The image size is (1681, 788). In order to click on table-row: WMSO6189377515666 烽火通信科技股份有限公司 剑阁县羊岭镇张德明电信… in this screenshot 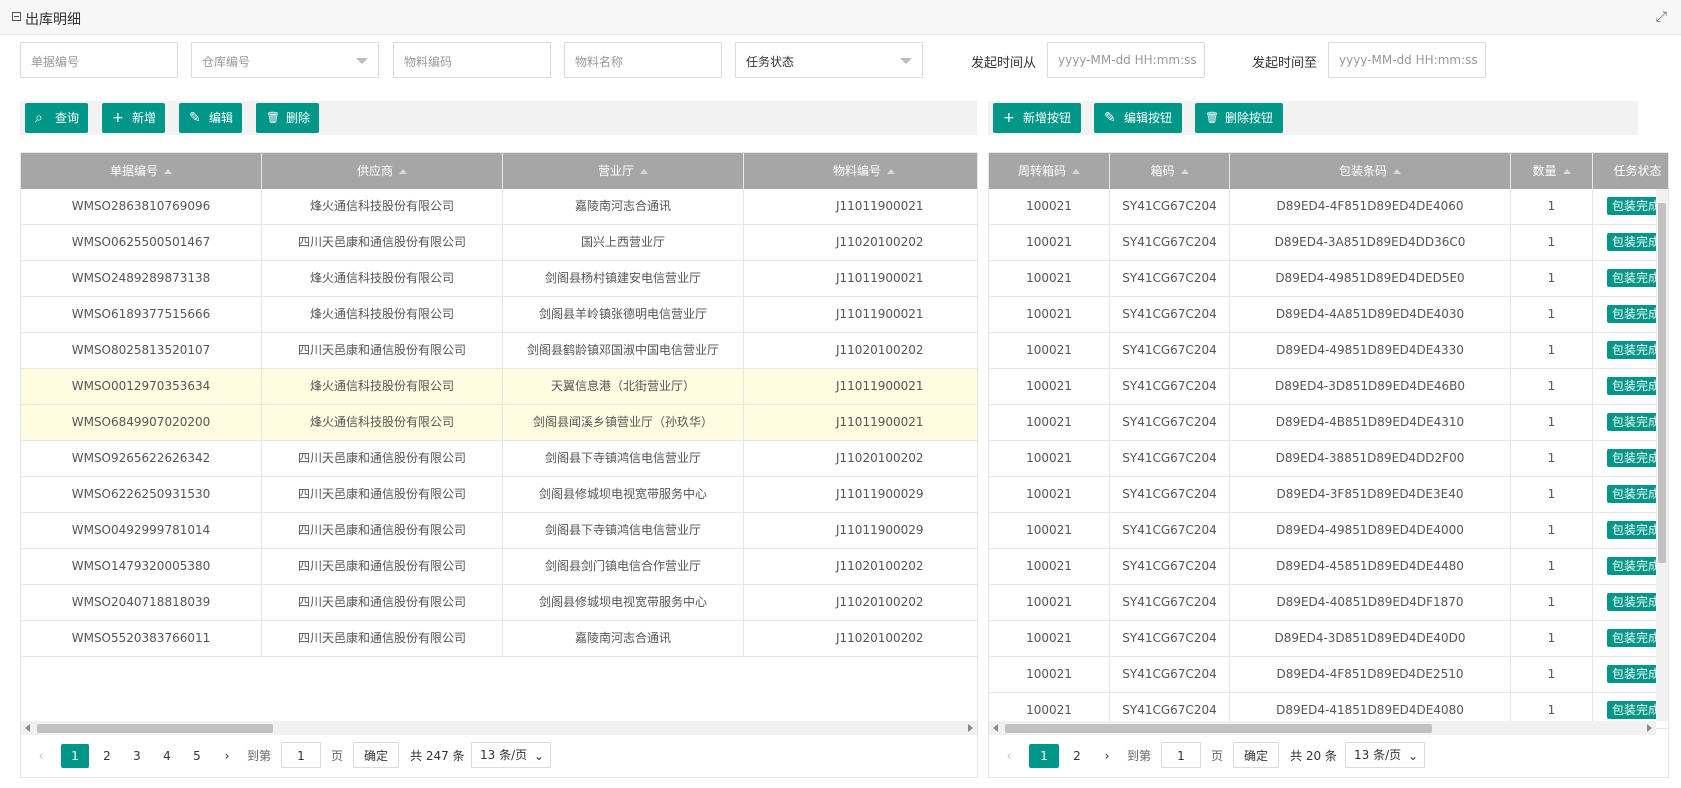, I will do `click(499, 315)`.